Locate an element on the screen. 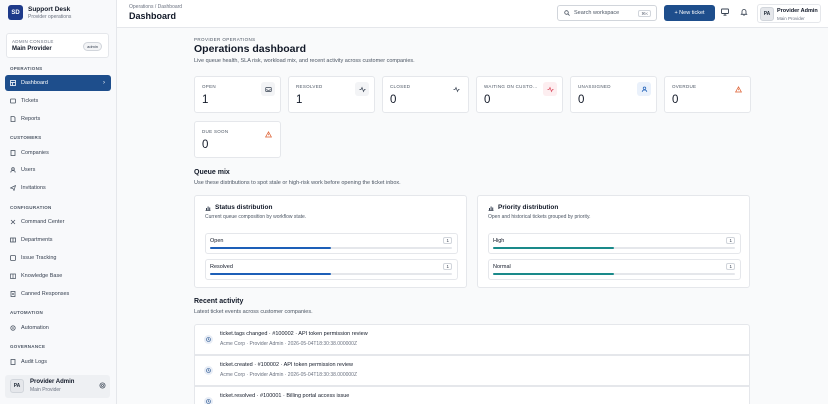 The image size is (828, 404). row-label: Normal is located at coordinates (502, 267).